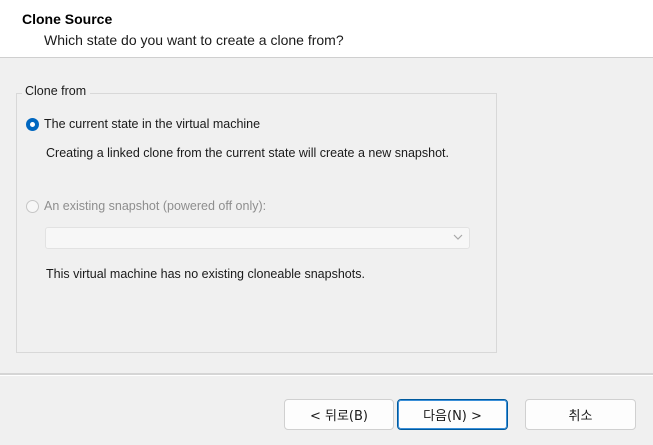 The height and width of the screenshot is (445, 653). Describe the element at coordinates (32, 206) in the screenshot. I see `existing-snapshot-radio` at that location.